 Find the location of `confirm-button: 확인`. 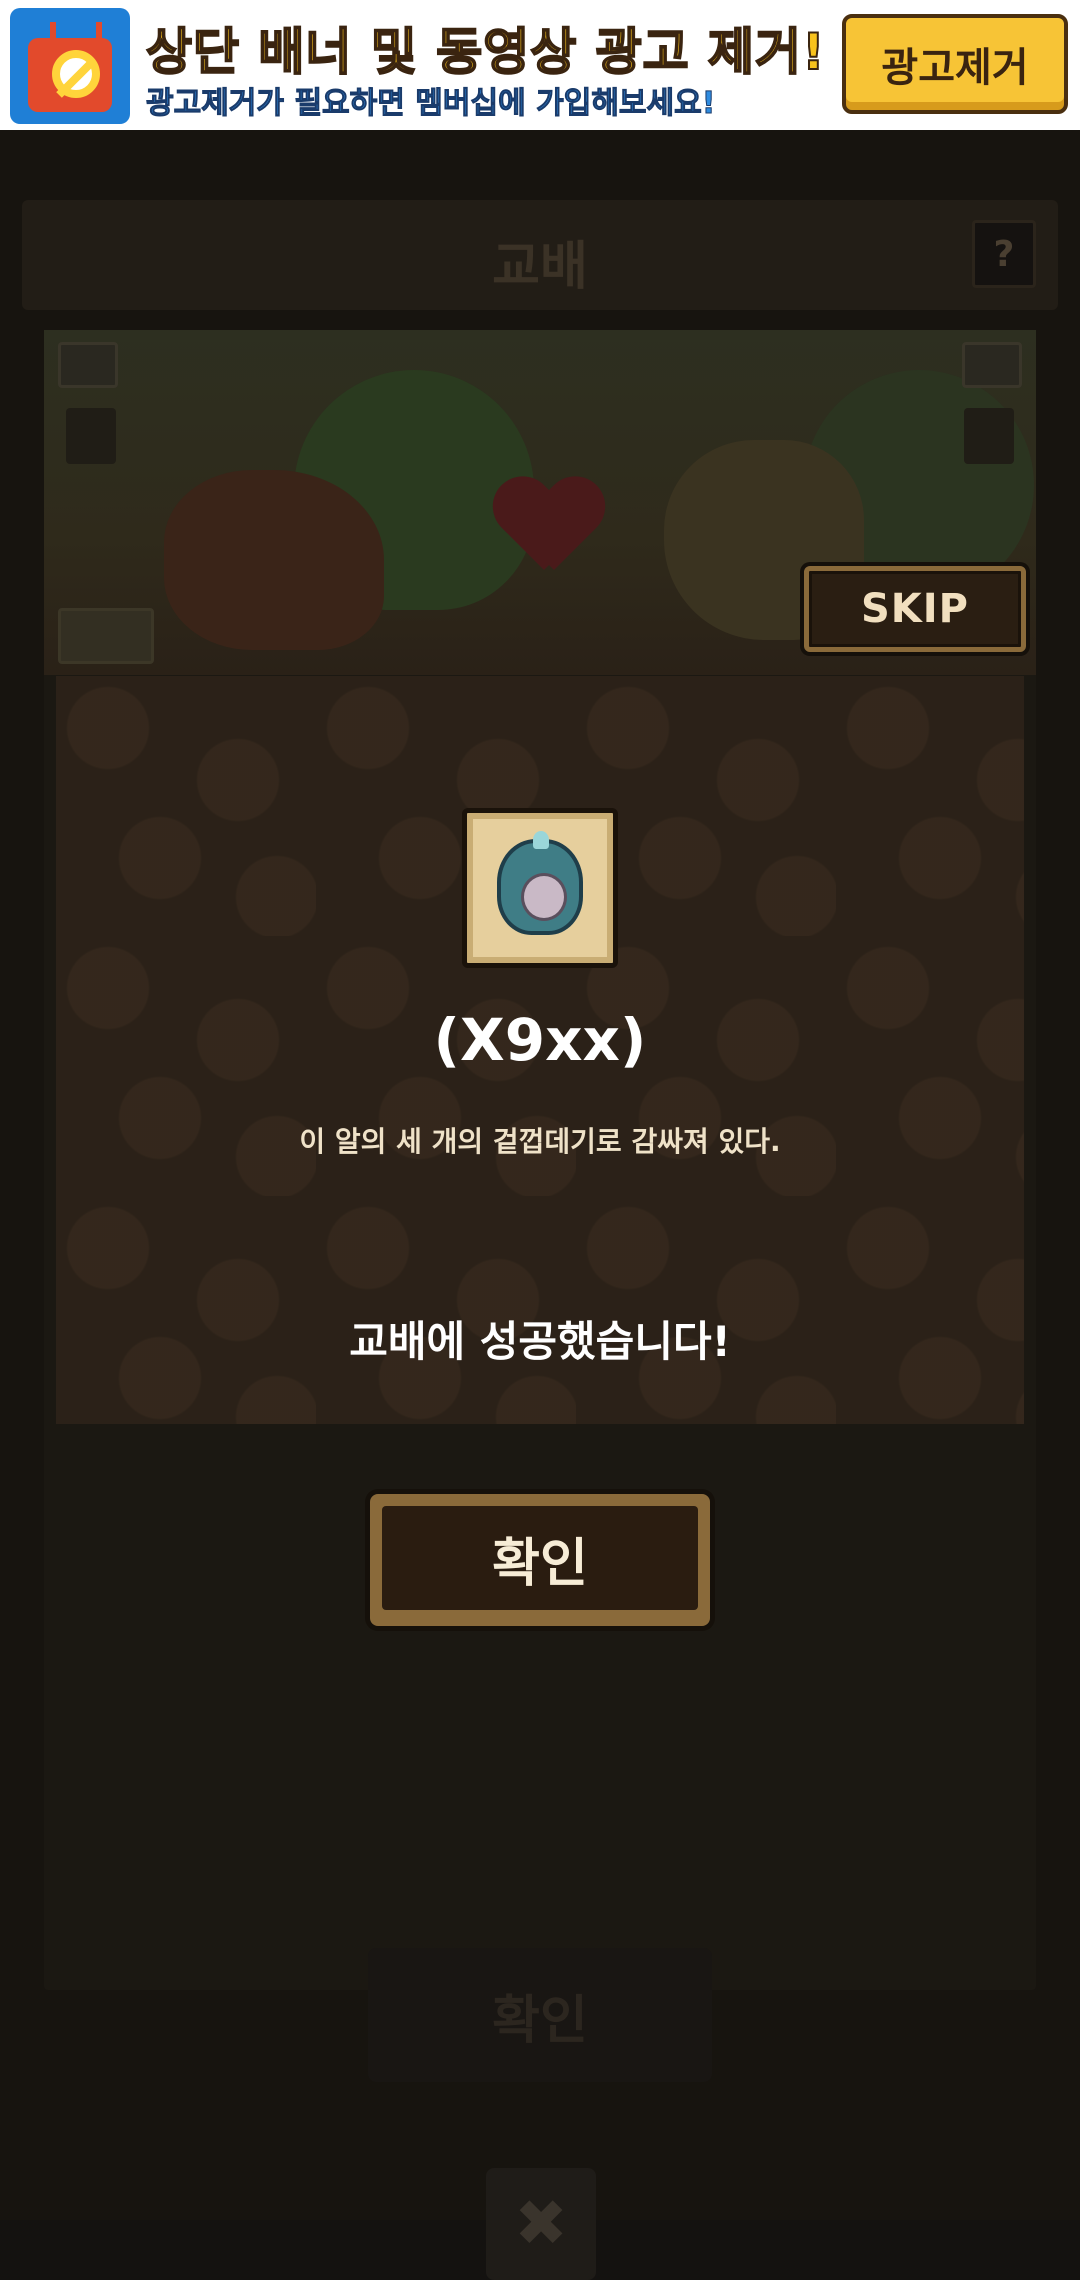

confirm-button: 확인 is located at coordinates (540, 1560).